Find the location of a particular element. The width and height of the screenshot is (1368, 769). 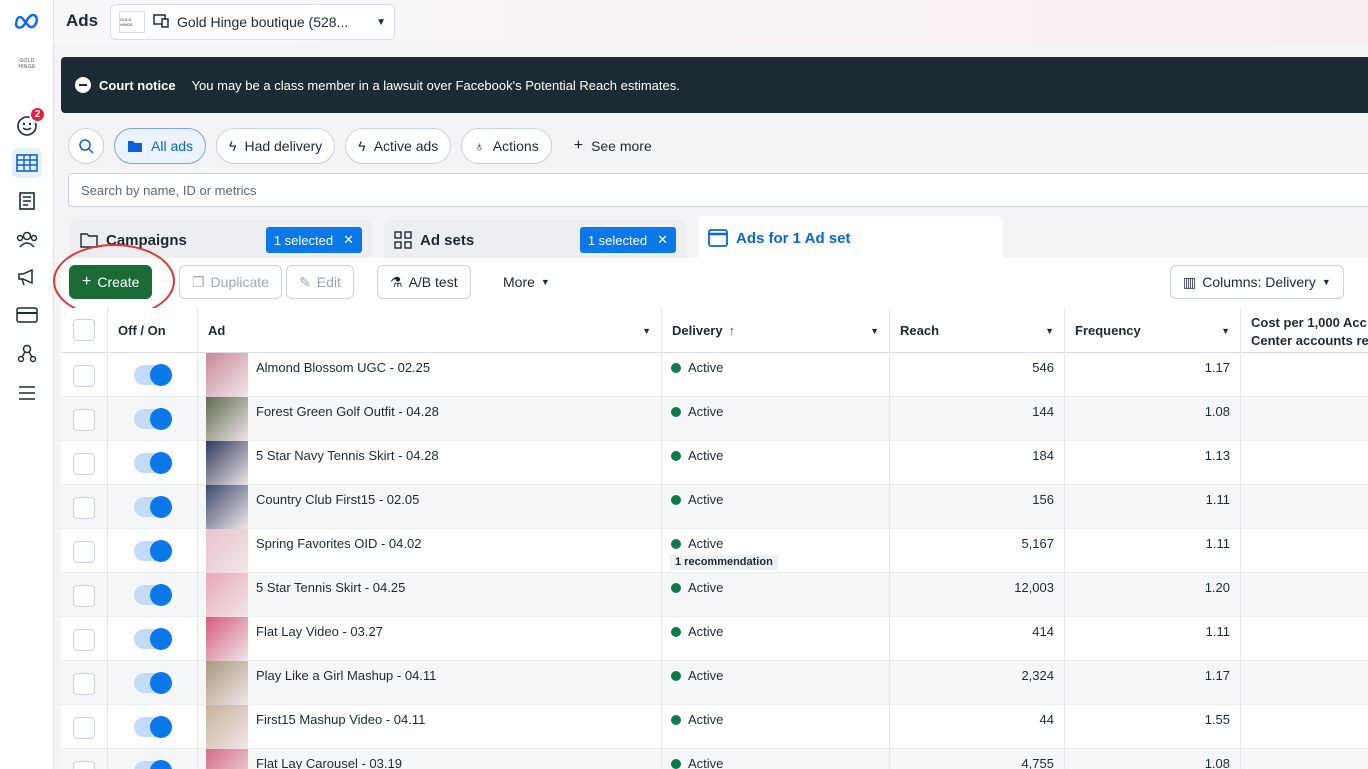

frequency-header: Frequency ▼ is located at coordinates (1153, 330).